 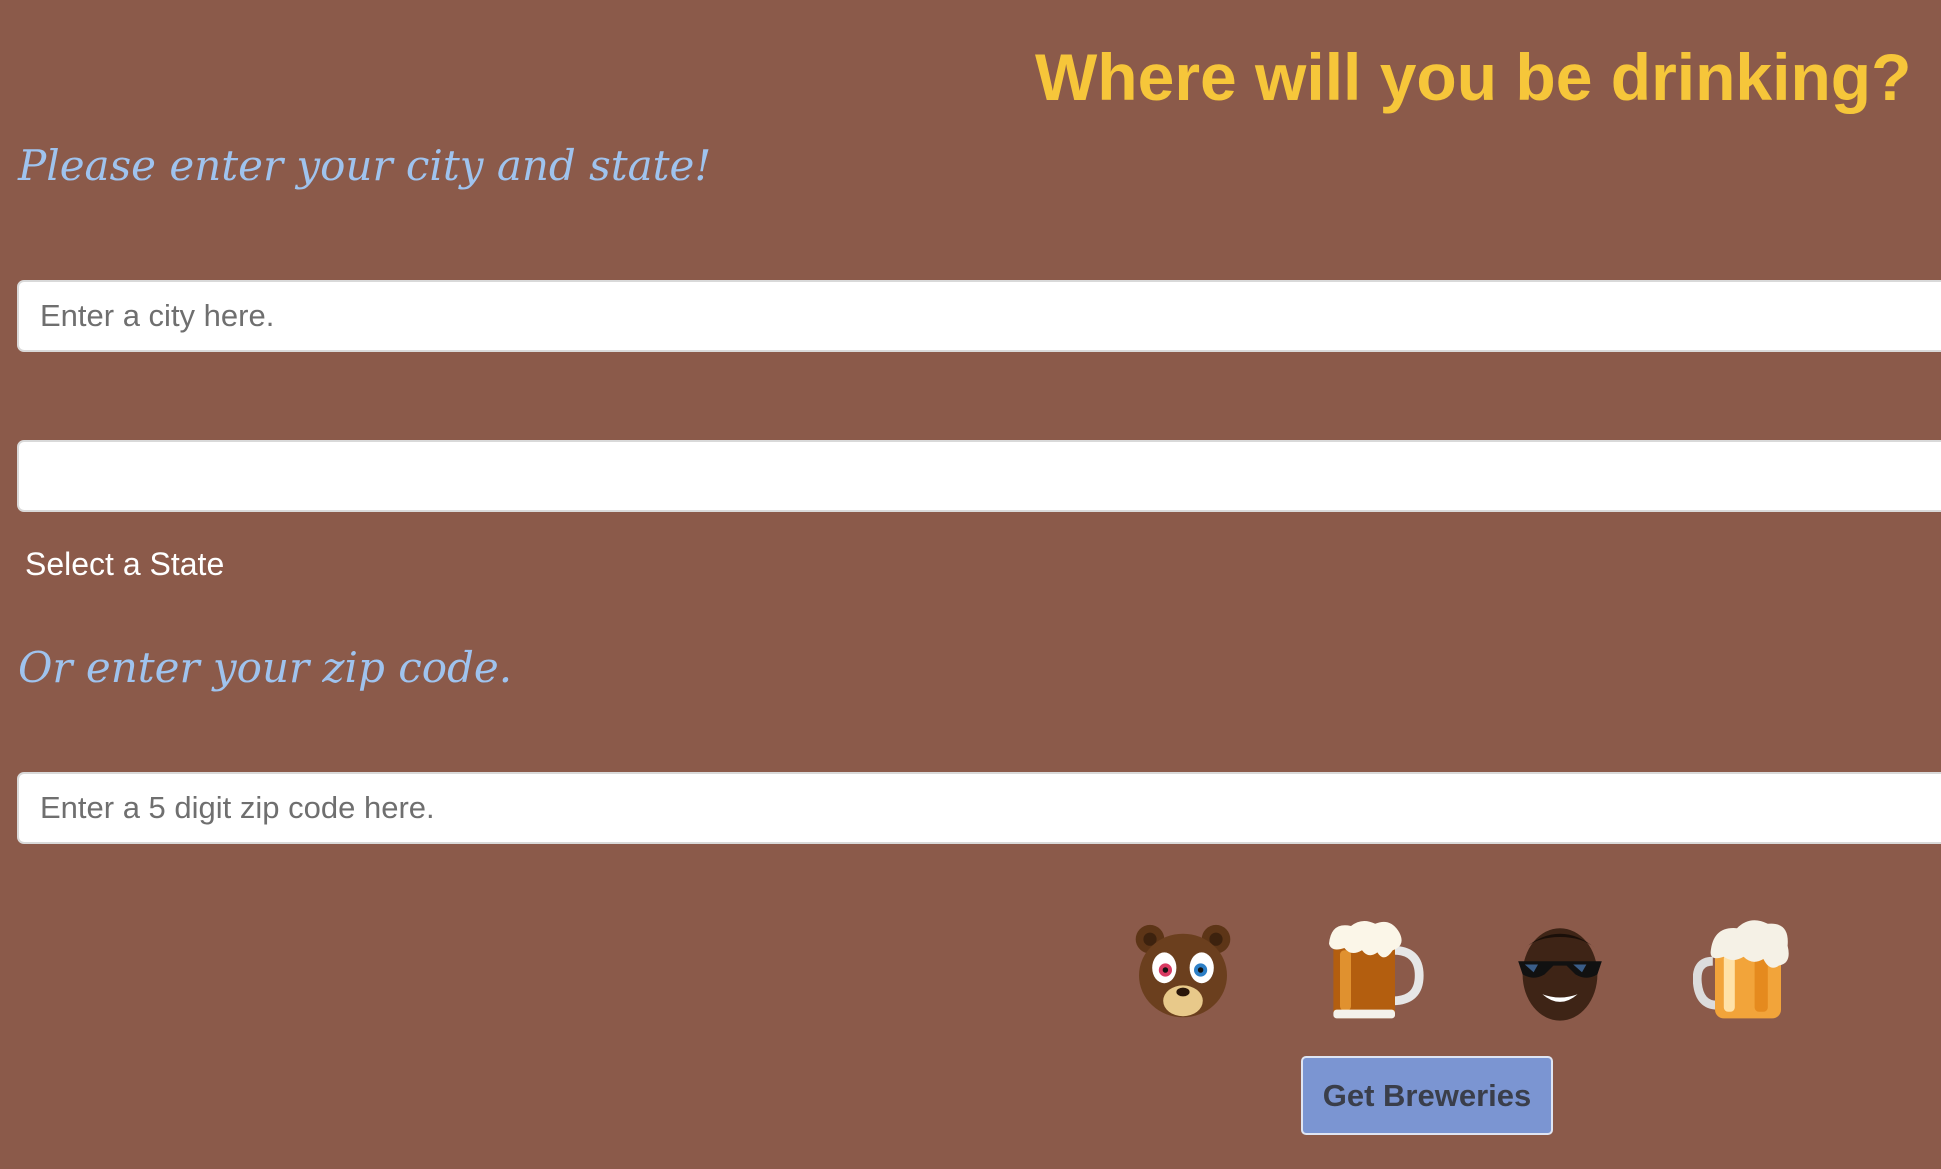 I want to click on zip-input, so click(x=979, y=808).